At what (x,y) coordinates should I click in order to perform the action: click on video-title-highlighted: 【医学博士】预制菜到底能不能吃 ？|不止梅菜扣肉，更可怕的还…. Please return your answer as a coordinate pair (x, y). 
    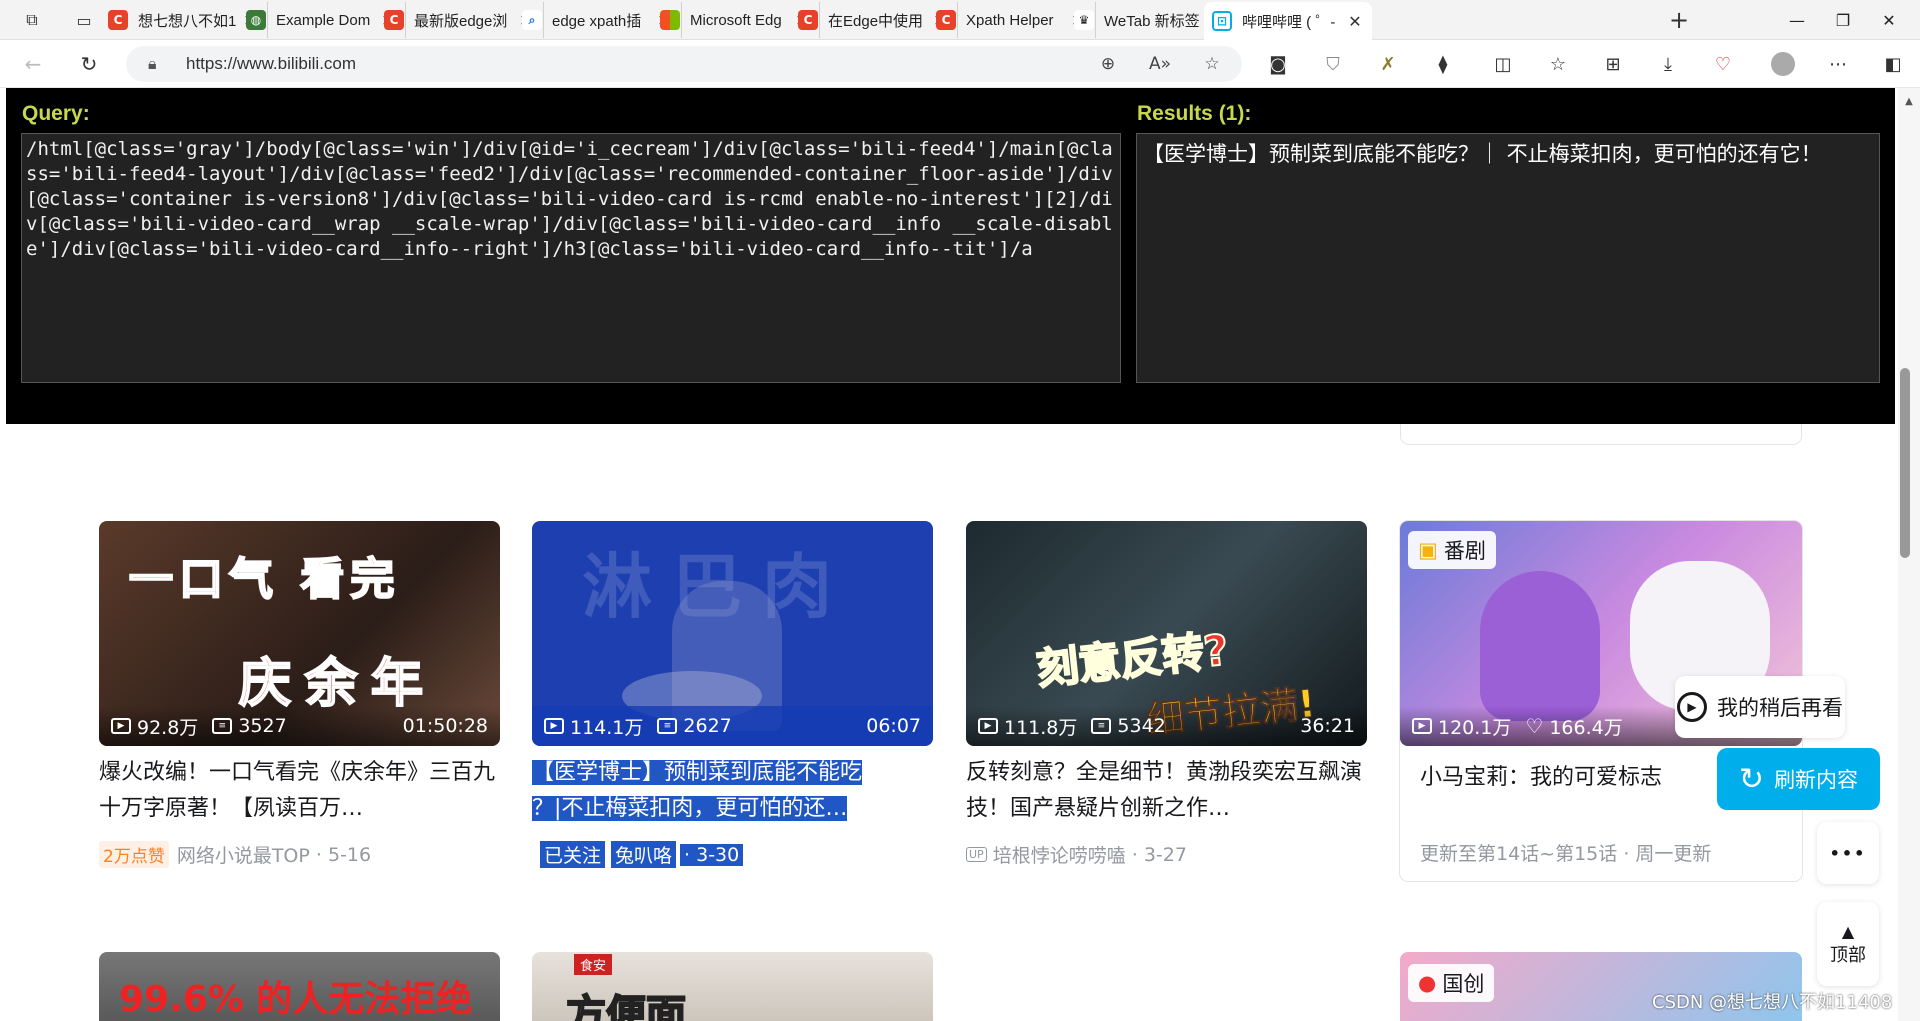
    Looking at the image, I should click on (732, 791).